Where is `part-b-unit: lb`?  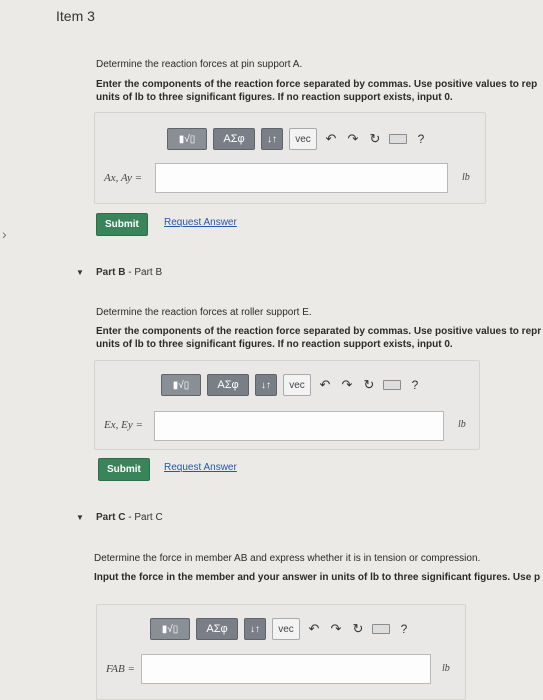 part-b-unit: lb is located at coordinates (462, 424).